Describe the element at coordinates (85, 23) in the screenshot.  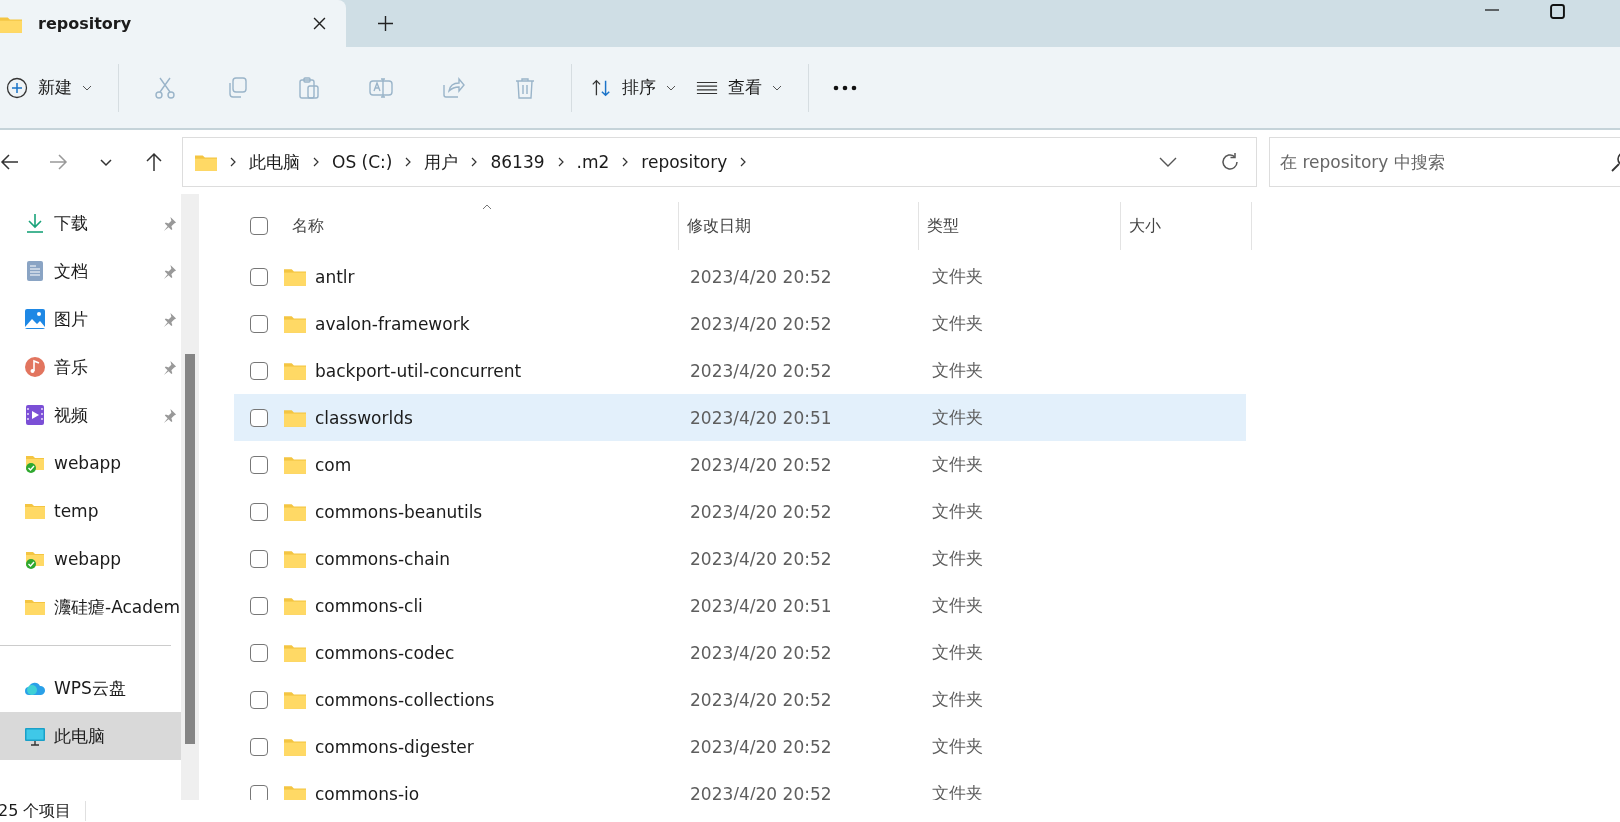
I see `tab-title: repository` at that location.